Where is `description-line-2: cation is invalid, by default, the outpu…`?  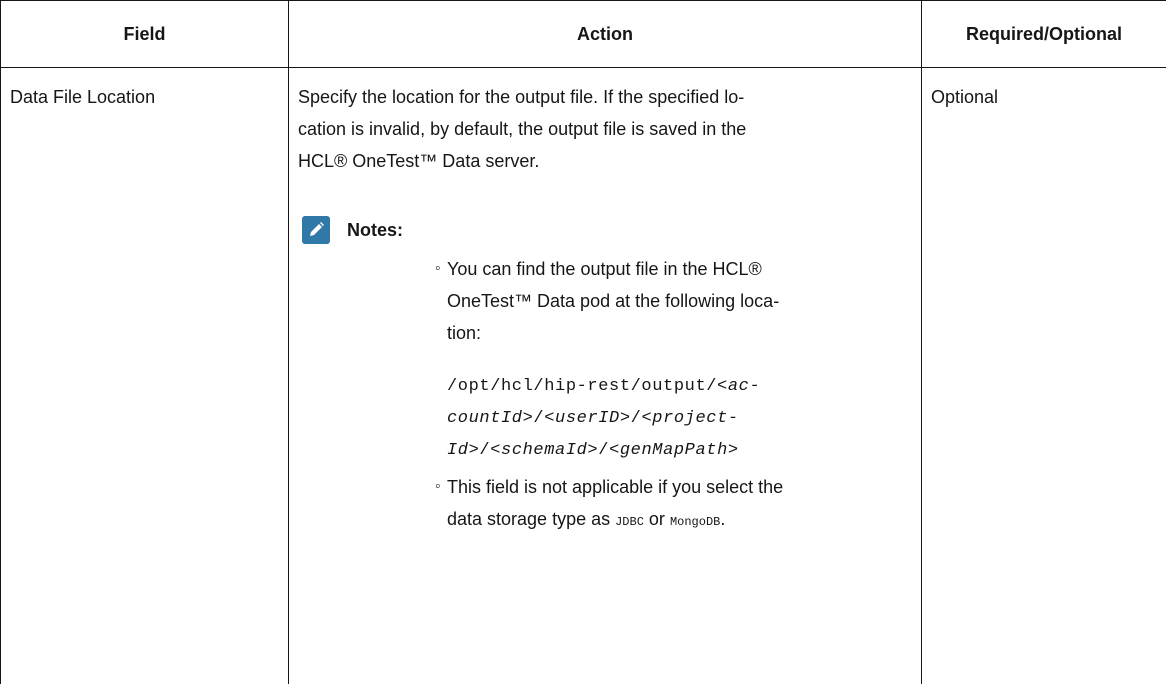
description-line-2: cation is invalid, by default, the outpu… is located at coordinates (522, 129).